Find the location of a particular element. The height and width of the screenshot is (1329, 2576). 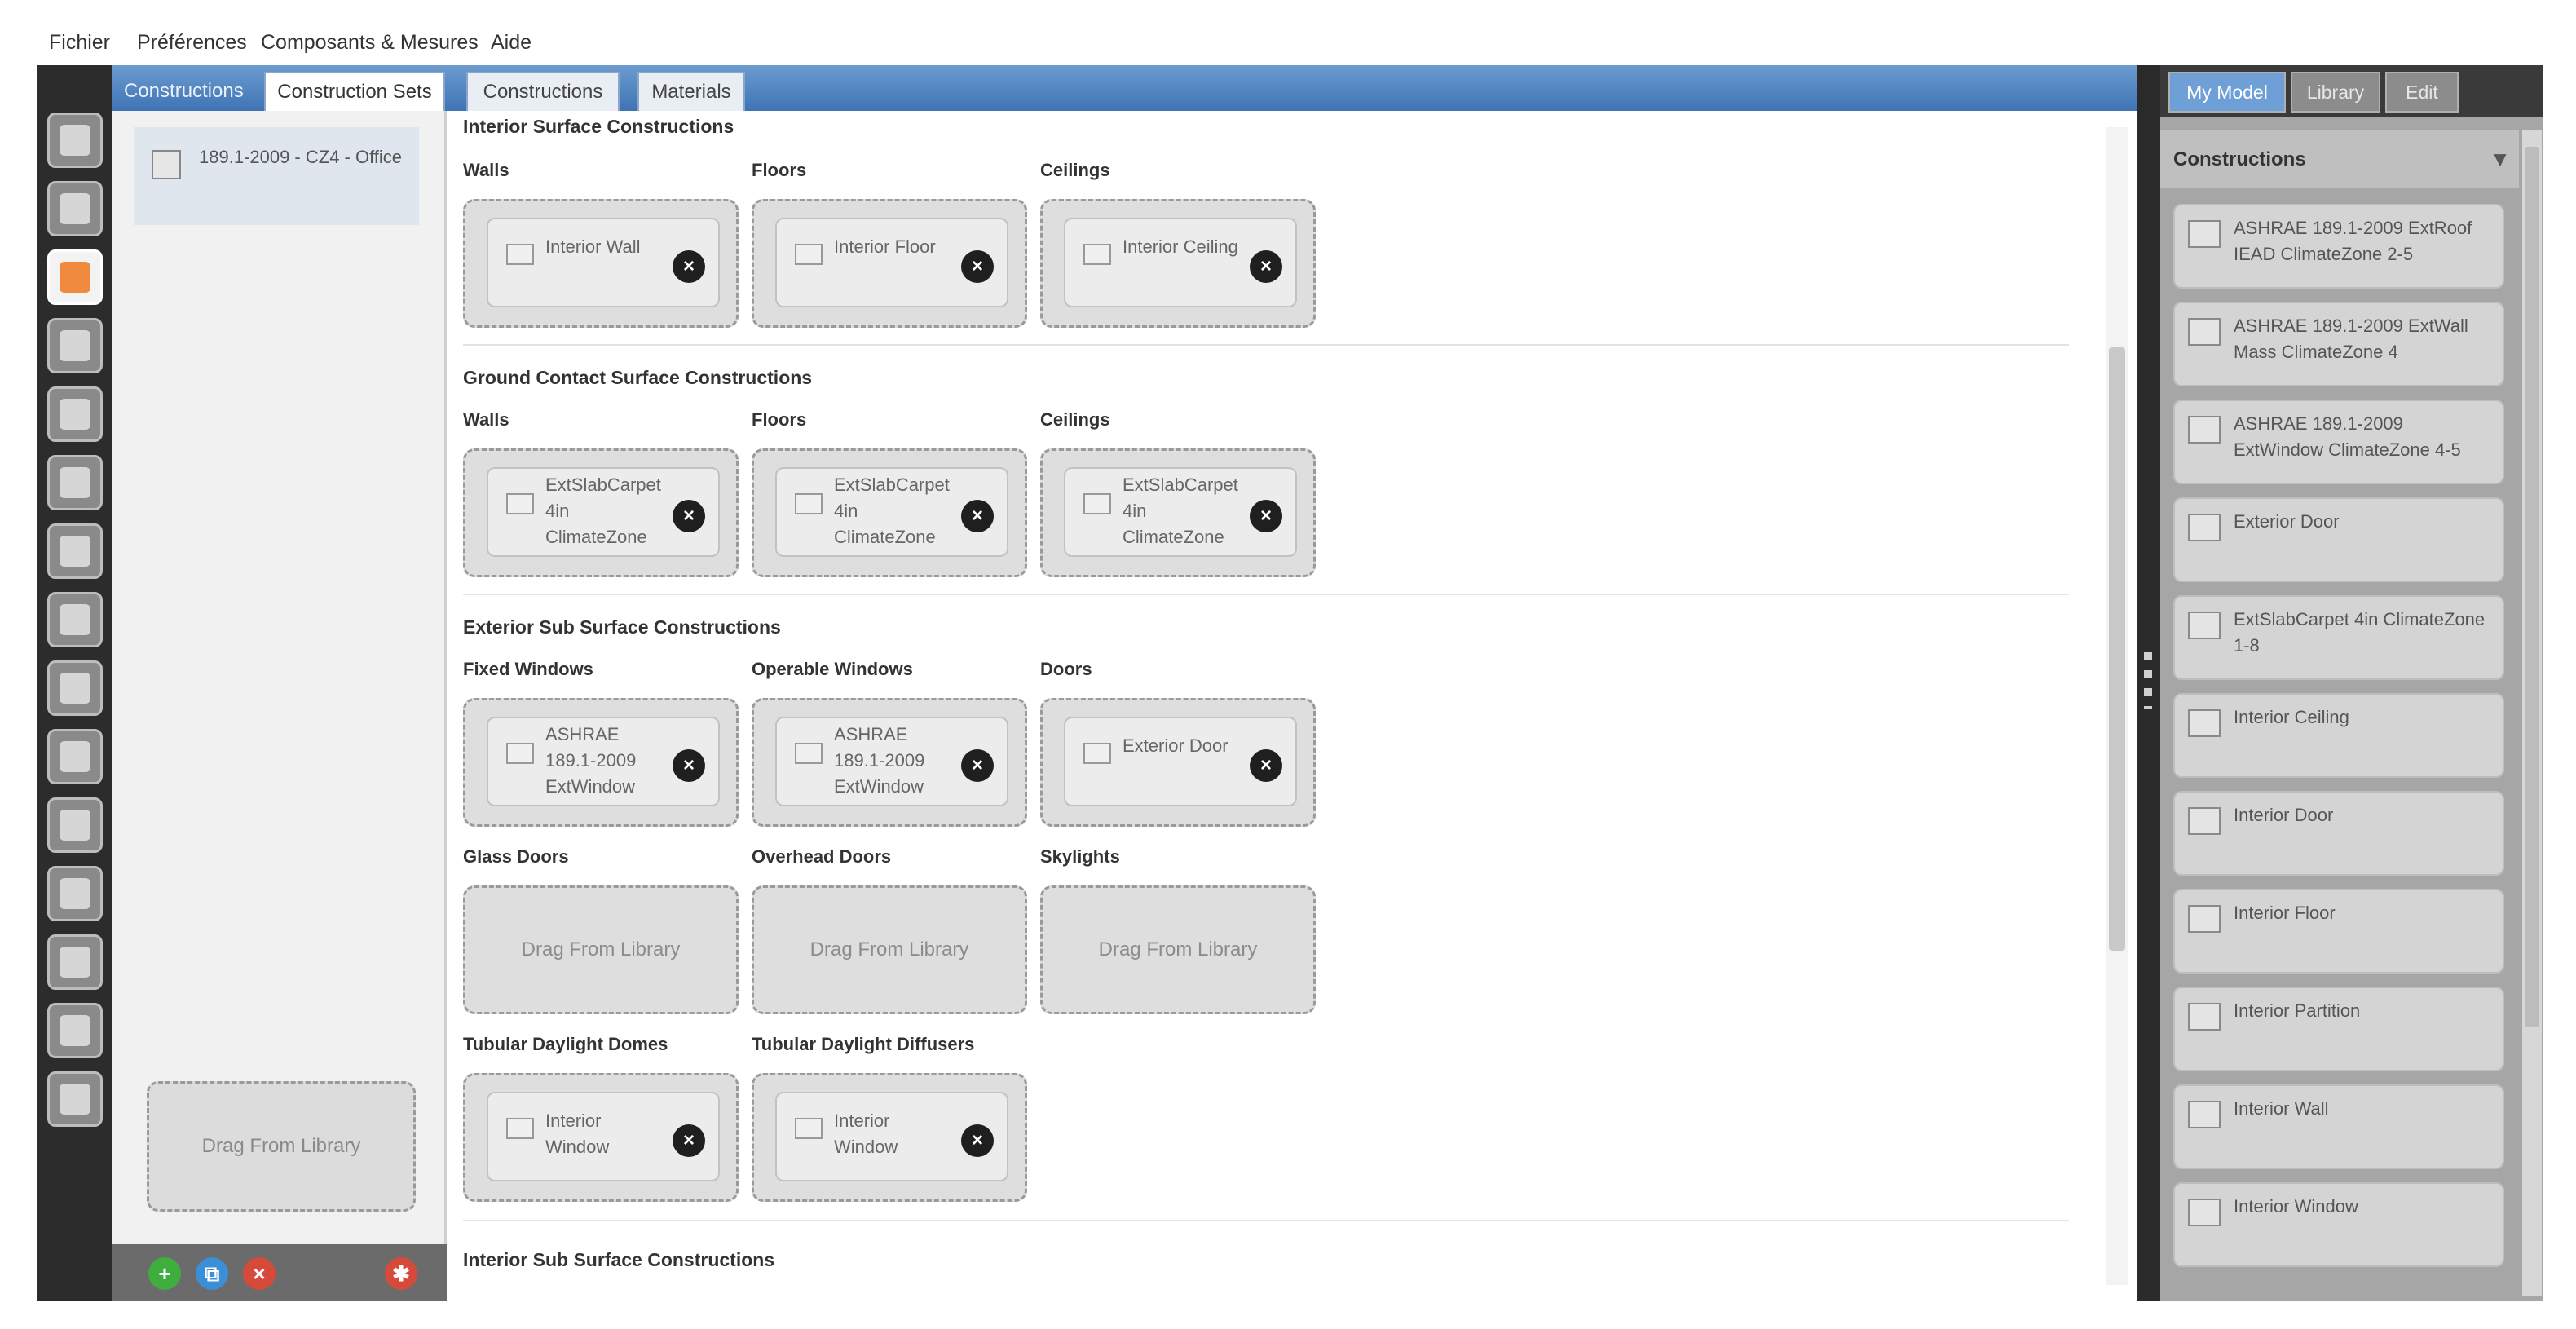

list-item: Interior Window is located at coordinates (2338, 1224).